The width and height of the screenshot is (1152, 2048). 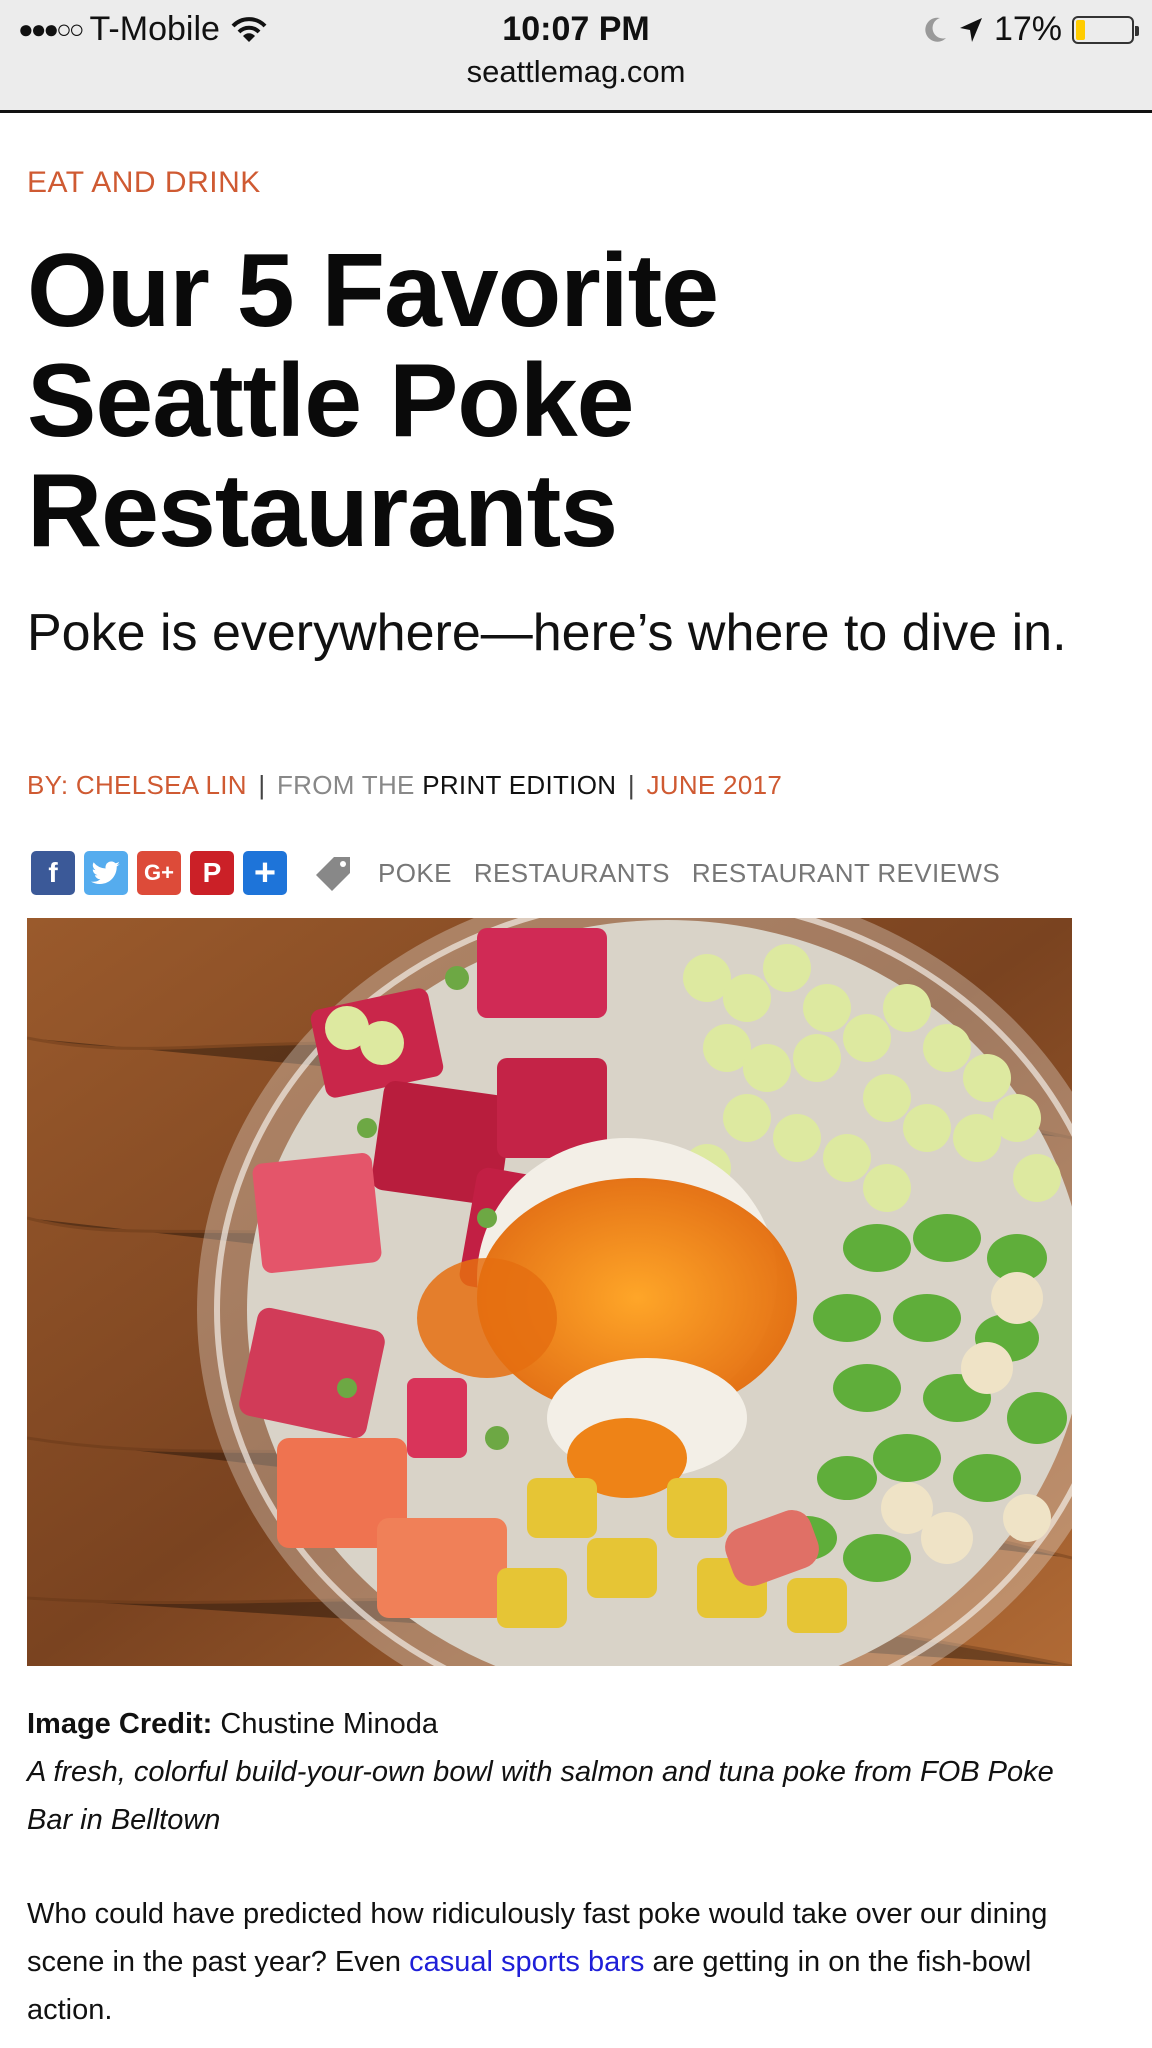 What do you see at coordinates (519, 785) in the screenshot?
I see `edition-label: PRINT EDITION` at bounding box center [519, 785].